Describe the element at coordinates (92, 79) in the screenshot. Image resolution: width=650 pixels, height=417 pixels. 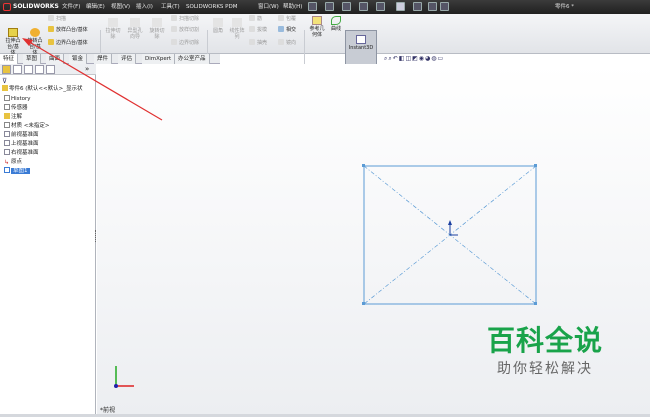
I see `annotation-arrow` at that location.